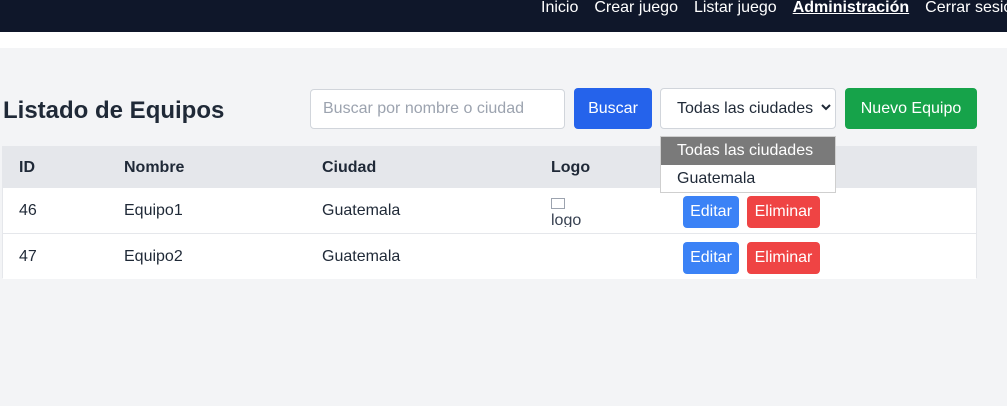 This screenshot has height=406, width=1007. I want to click on city-filter-select: Todas las ciudades, so click(748, 108).